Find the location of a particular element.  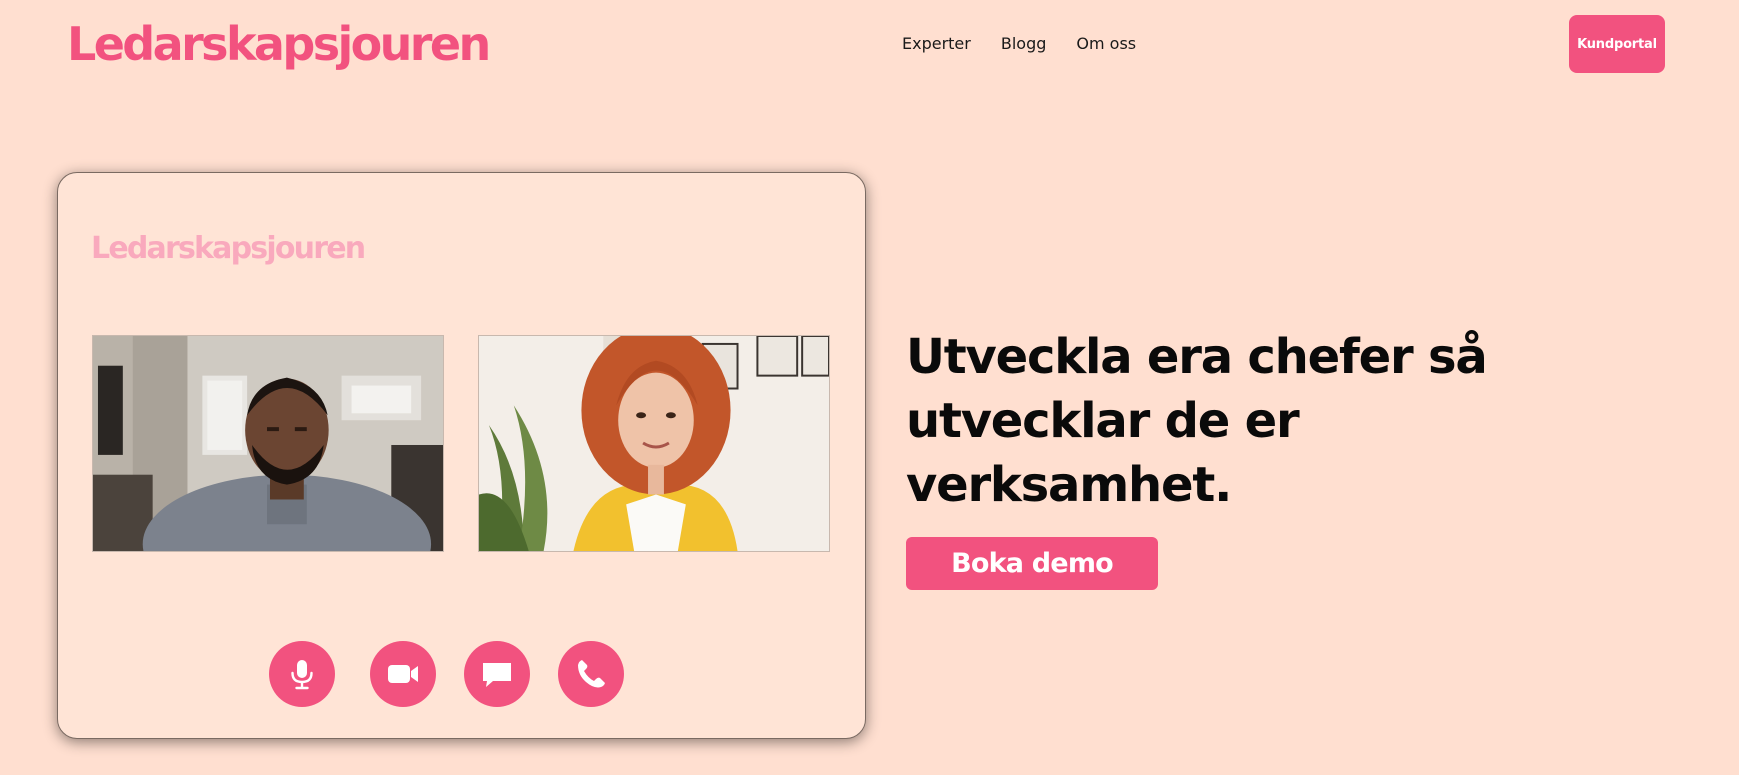

nav-link-om-oss: Om oss is located at coordinates (1106, 44).